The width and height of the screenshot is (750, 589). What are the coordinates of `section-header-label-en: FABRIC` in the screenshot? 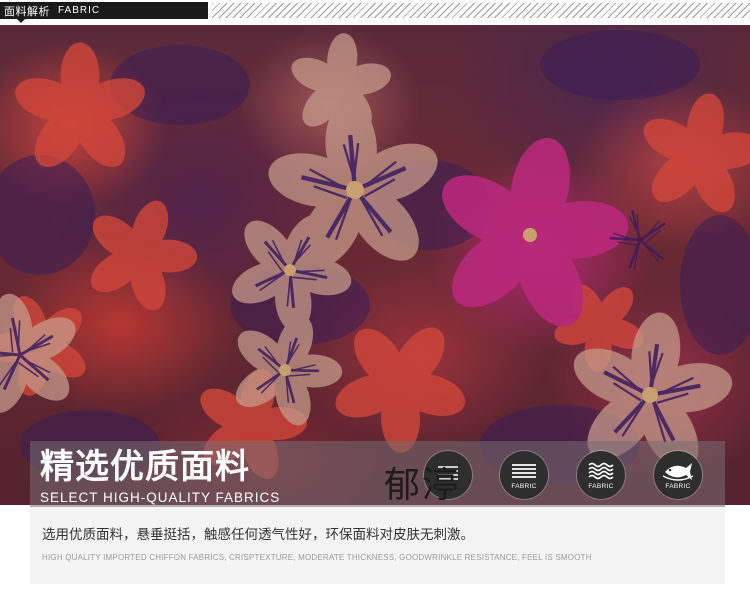 It's located at (79, 10).